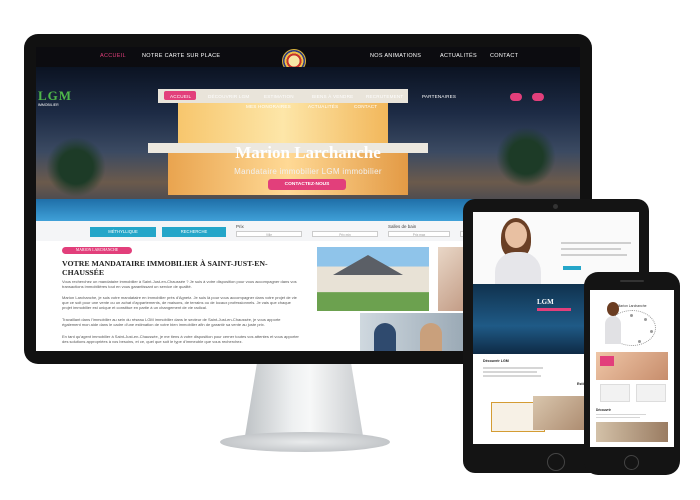 The width and height of the screenshot is (700, 500). What do you see at coordinates (607, 361) in the screenshot?
I see `accent-block` at bounding box center [607, 361].